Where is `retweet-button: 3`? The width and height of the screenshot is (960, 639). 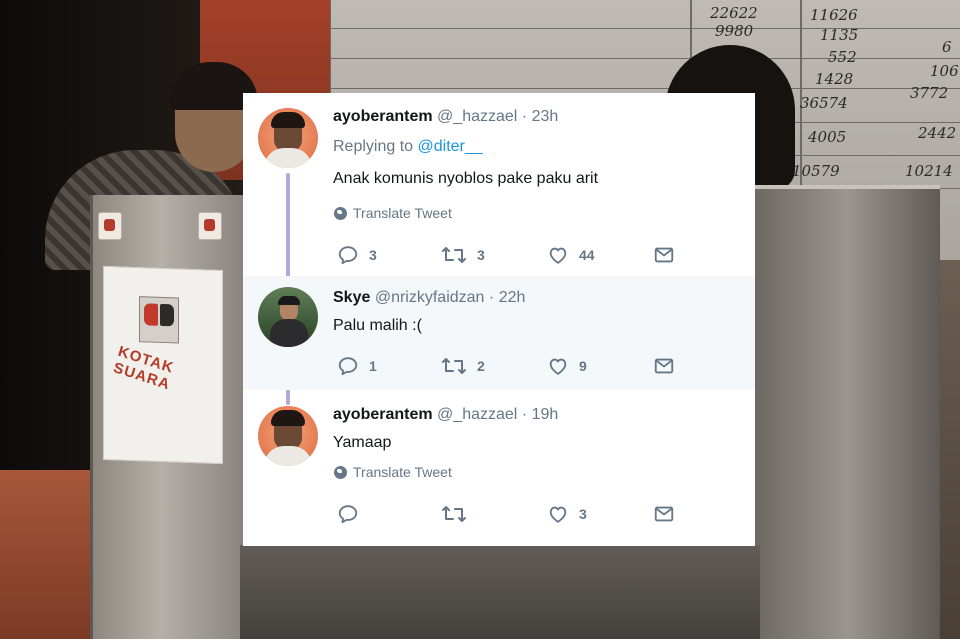
retweet-button: 3 is located at coordinates (463, 255).